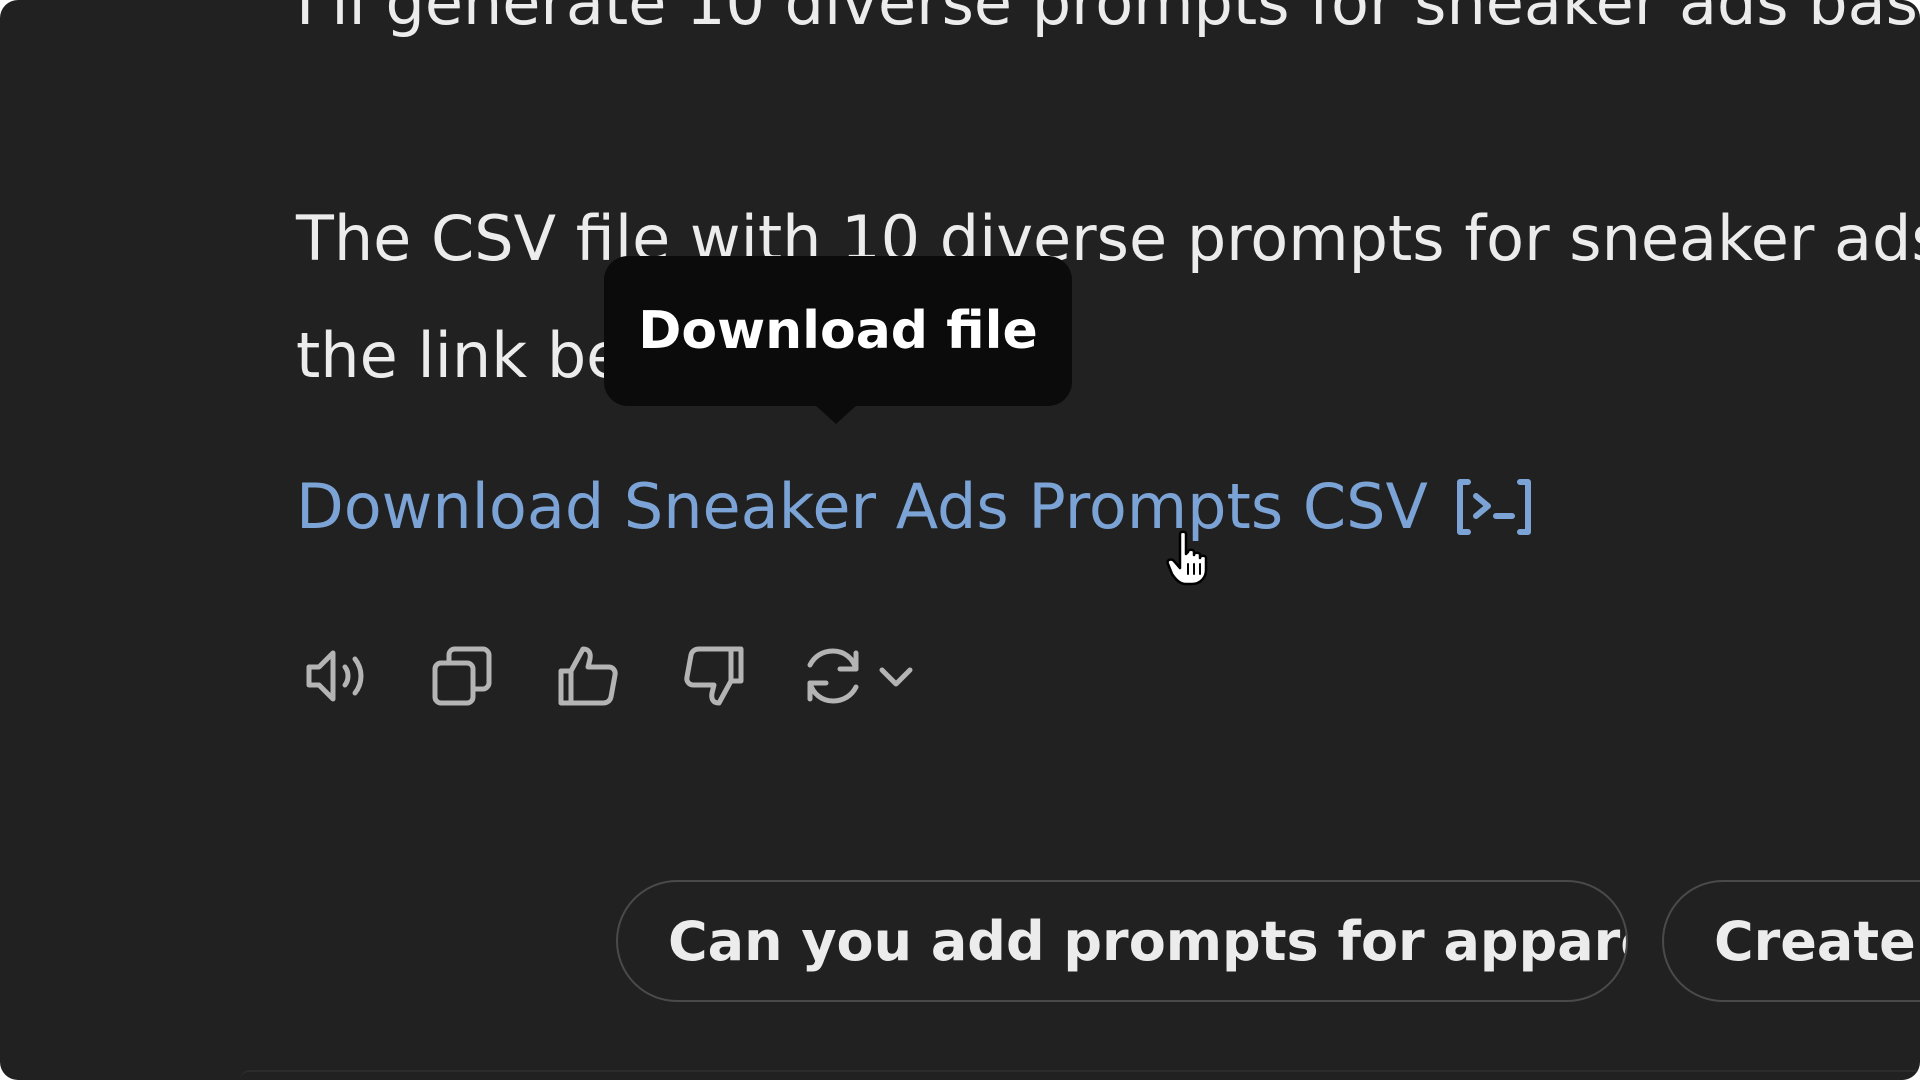 This screenshot has width=1920, height=1080. Describe the element at coordinates (833, 676) in the screenshot. I see `refresh-icon` at that location.